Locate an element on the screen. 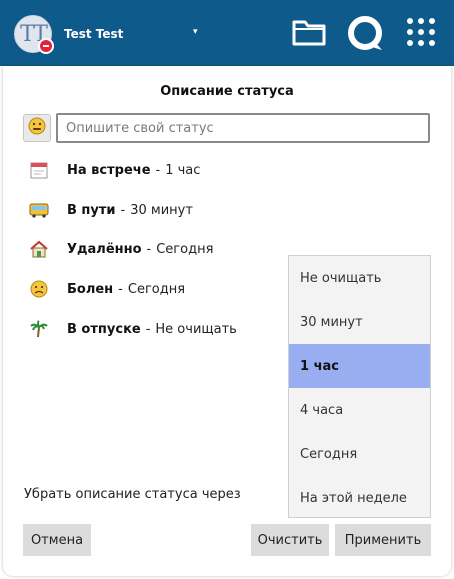 This screenshot has width=454, height=579. preset-duration: 30 минут is located at coordinates (161, 210).